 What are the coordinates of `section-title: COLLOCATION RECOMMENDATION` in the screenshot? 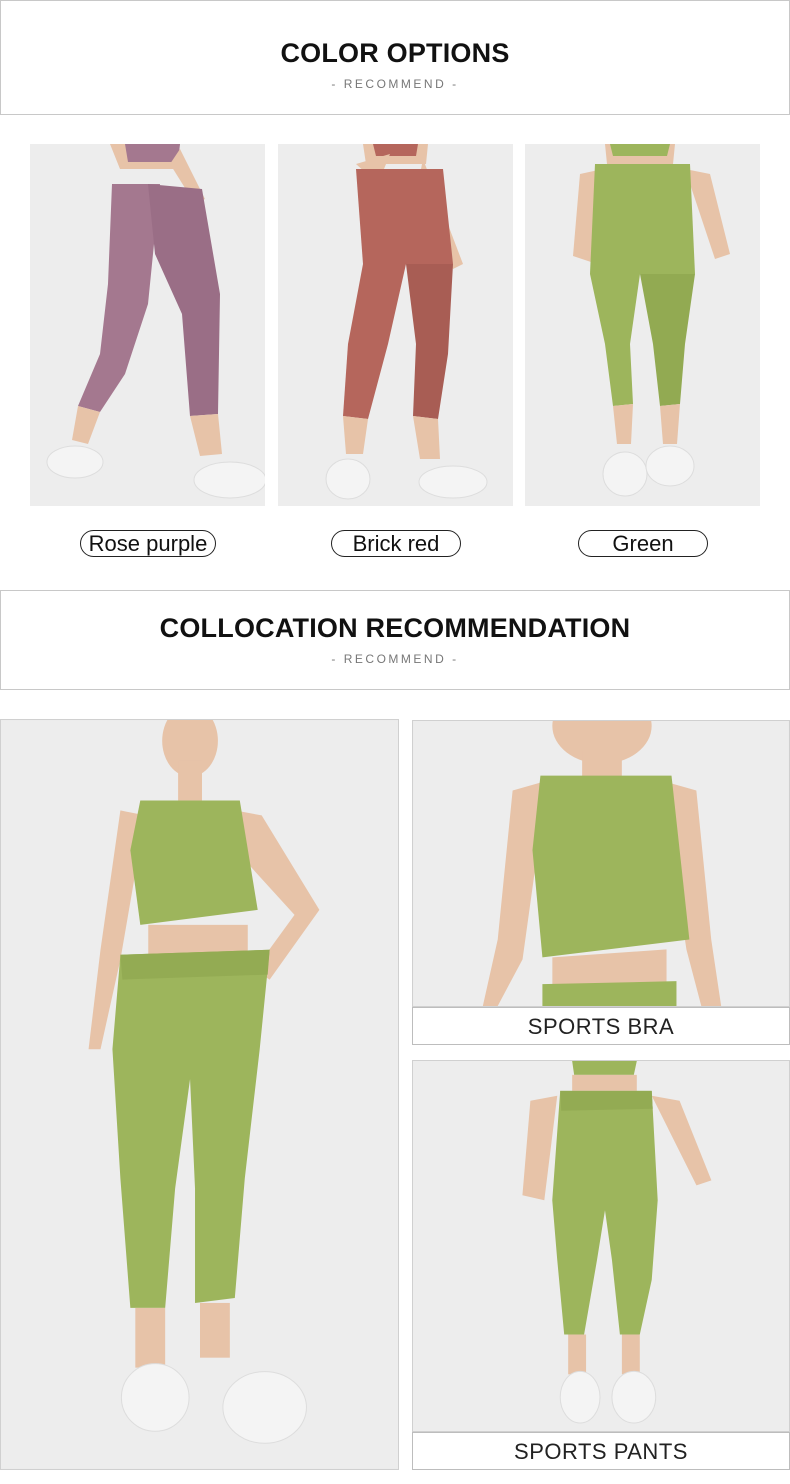 It's located at (395, 628).